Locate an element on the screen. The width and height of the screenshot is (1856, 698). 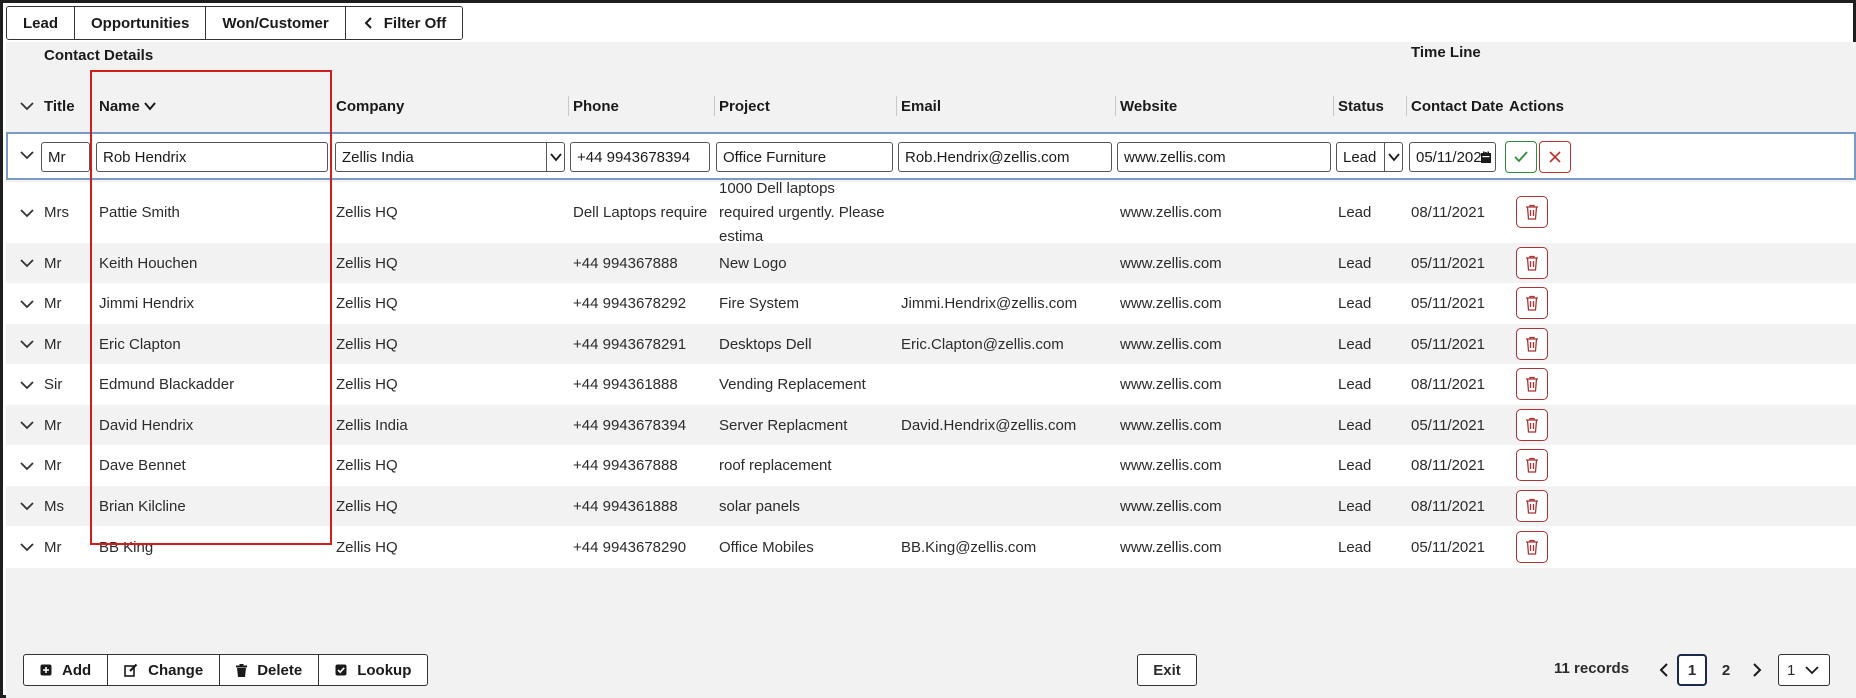
tab-lead-label: Lead is located at coordinates (41, 23).